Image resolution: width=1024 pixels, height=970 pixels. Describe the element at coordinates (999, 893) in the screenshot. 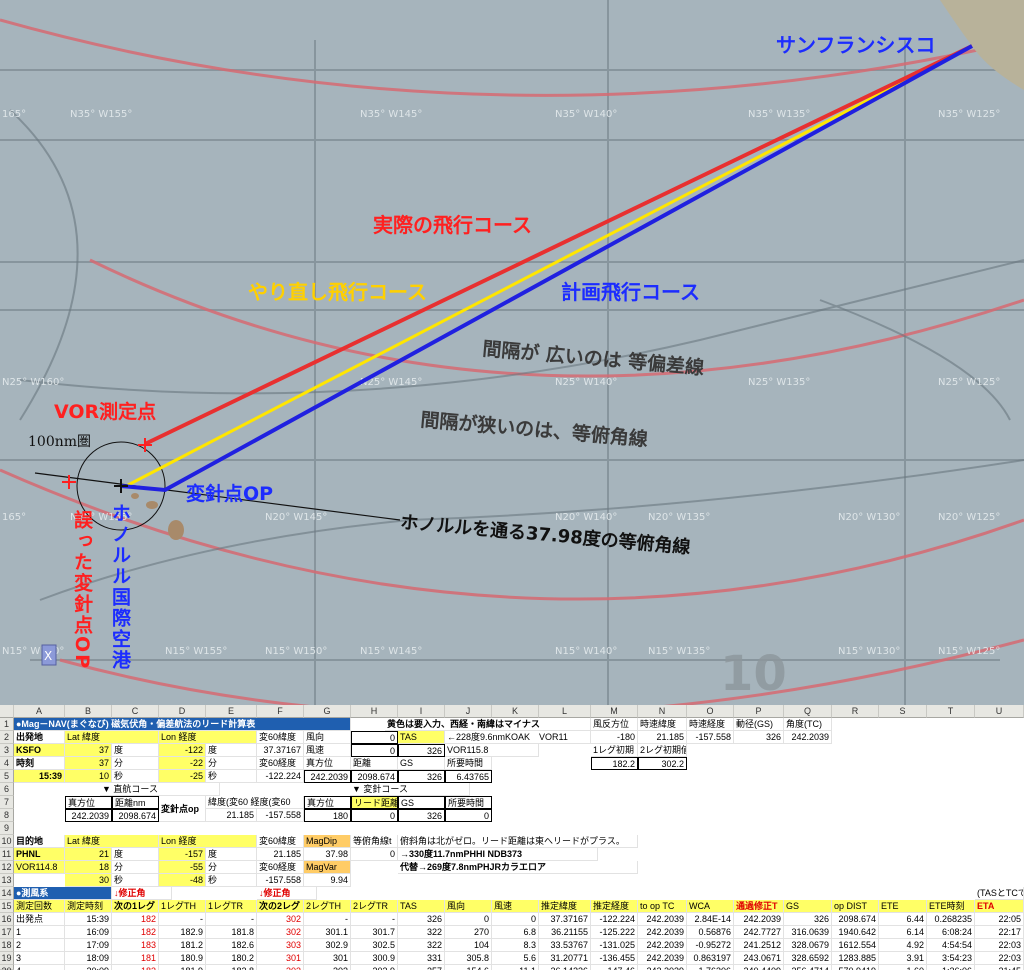

I see `tas-note: (TASとTCで` at that location.